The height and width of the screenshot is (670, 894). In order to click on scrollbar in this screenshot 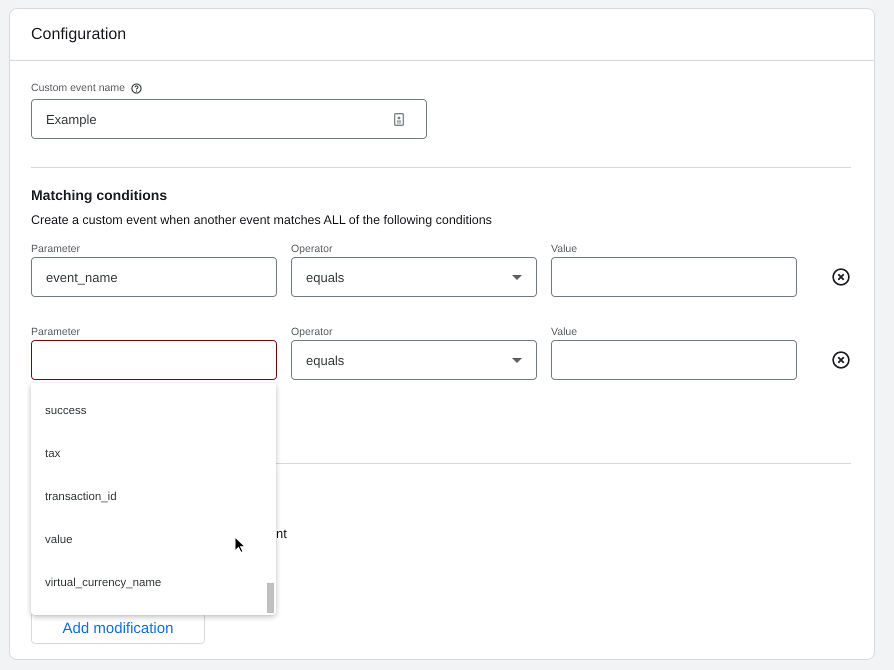, I will do `click(270, 598)`.